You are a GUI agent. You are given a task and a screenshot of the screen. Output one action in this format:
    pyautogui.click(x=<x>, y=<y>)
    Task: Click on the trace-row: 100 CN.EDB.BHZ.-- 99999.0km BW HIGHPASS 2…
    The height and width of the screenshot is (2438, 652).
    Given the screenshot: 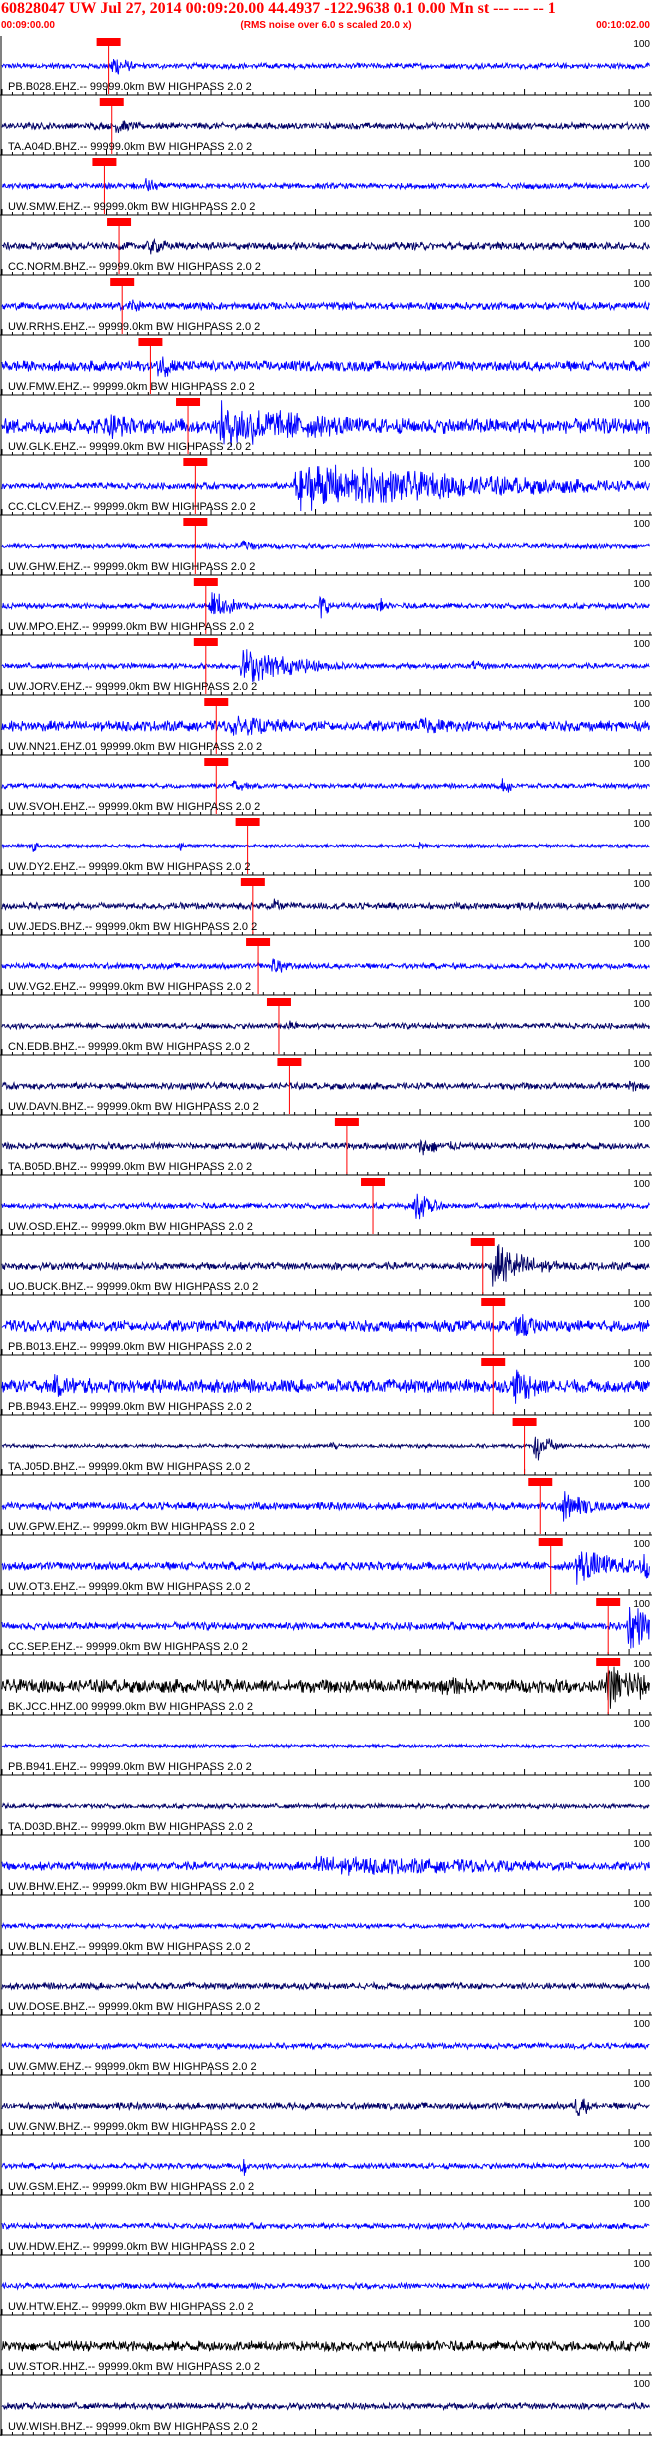 What is the action you would take?
    pyautogui.click(x=326, y=1027)
    